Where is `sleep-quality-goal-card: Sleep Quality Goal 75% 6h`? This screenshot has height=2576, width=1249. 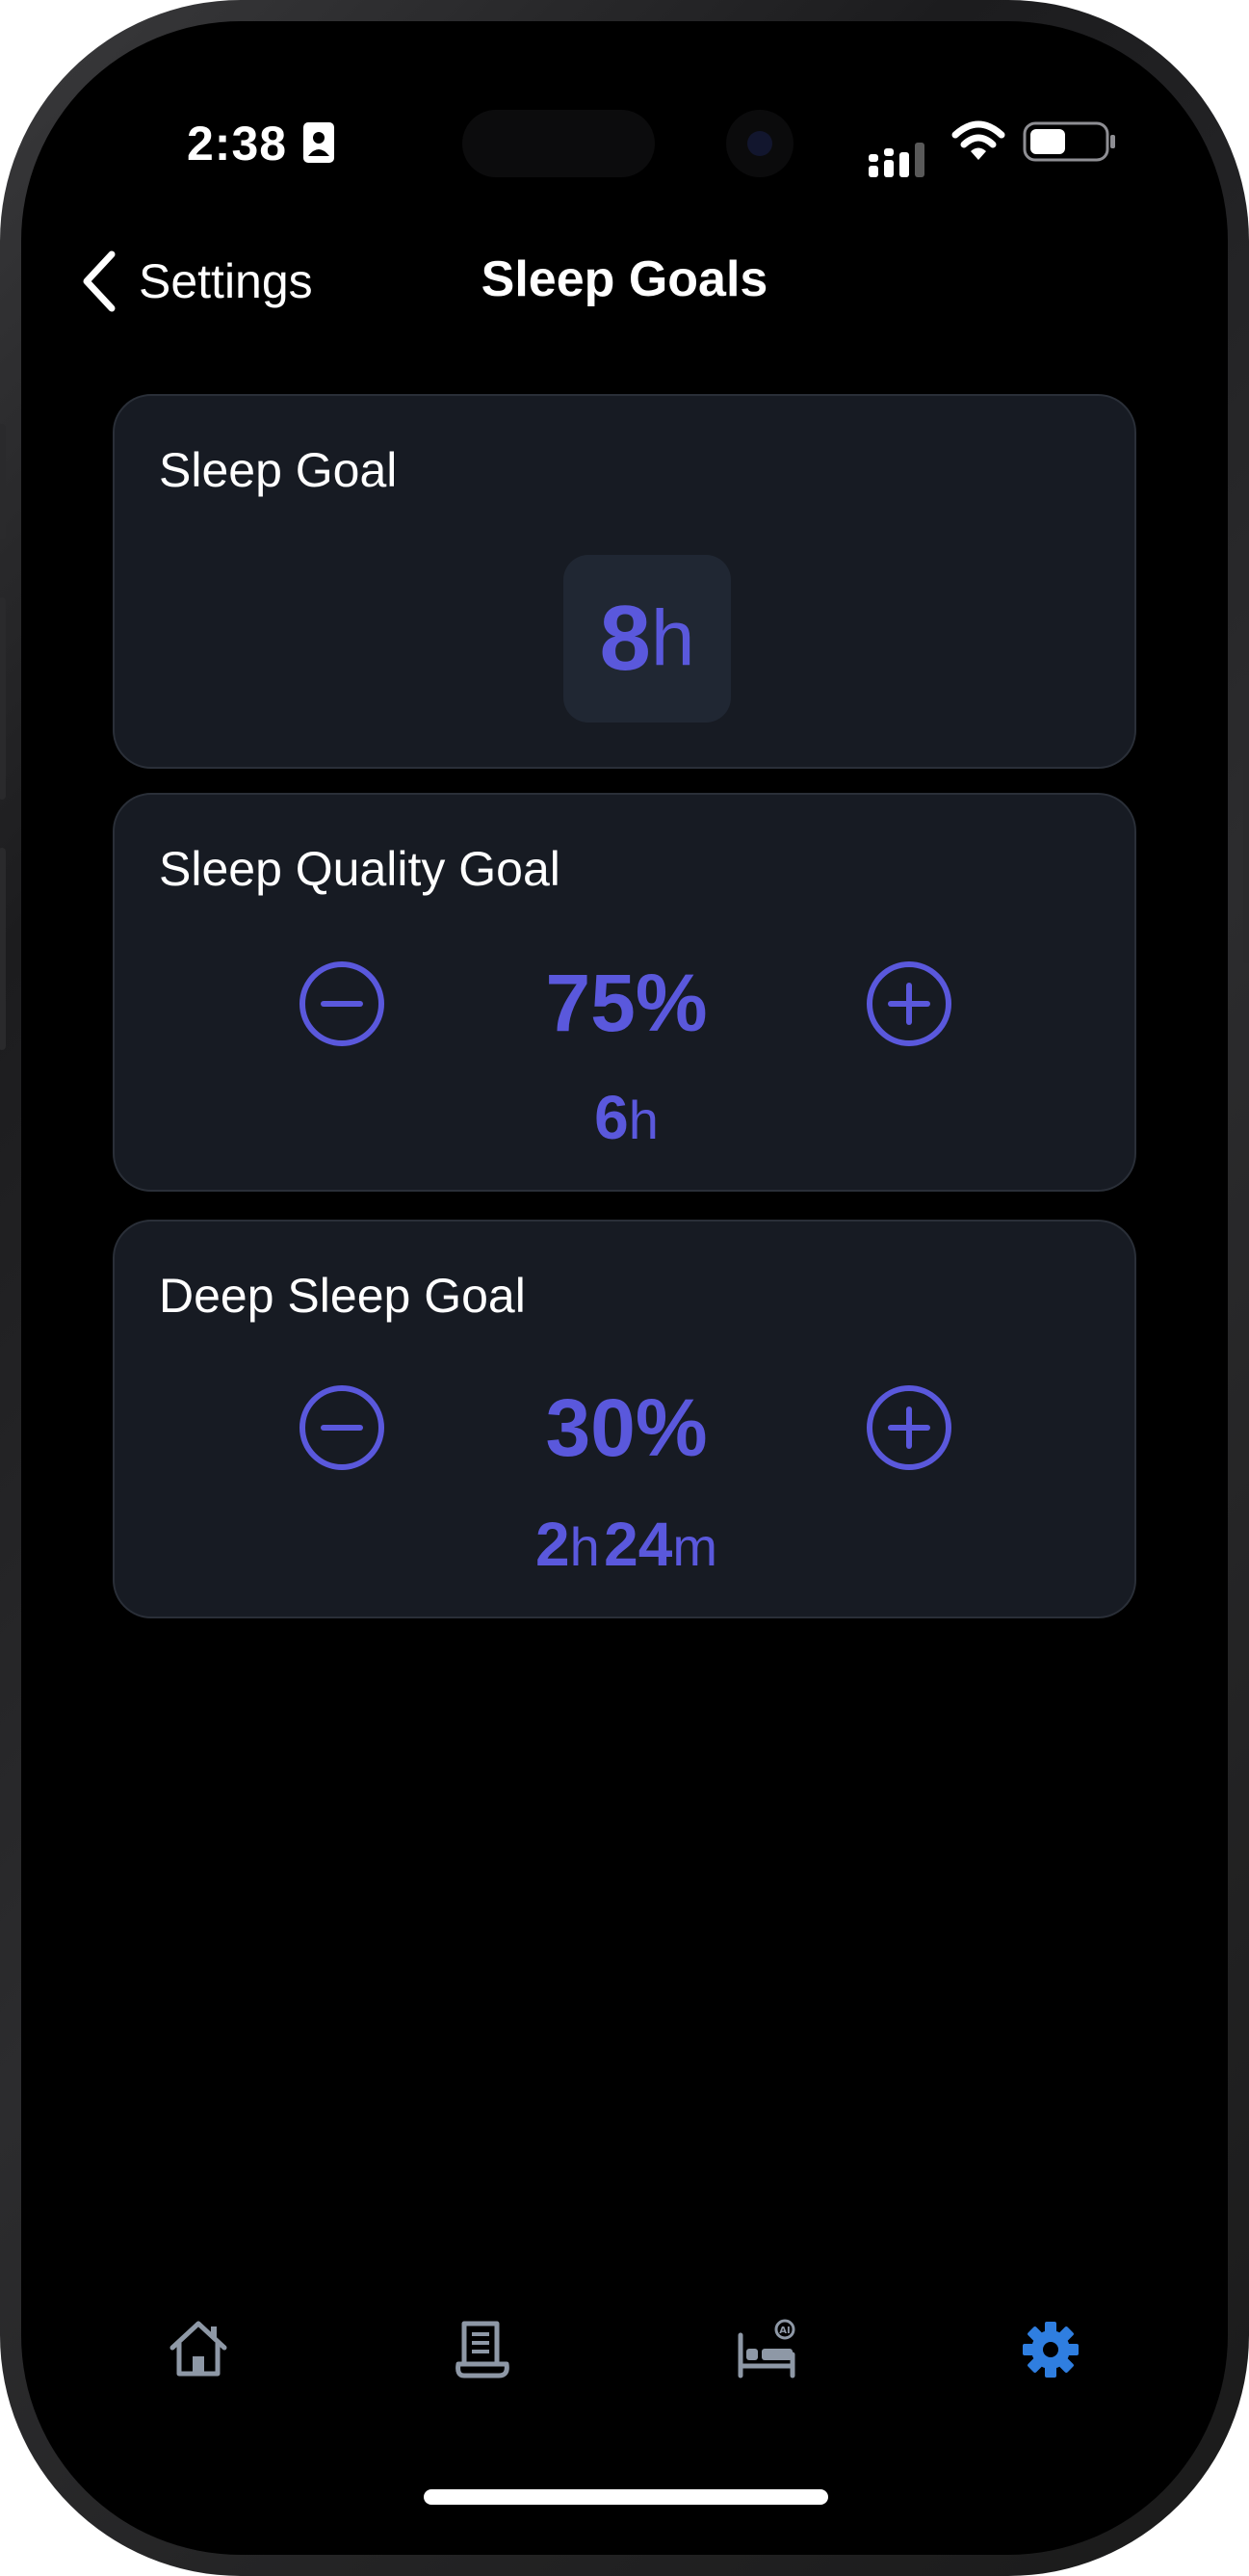
sleep-quality-goal-card: Sleep Quality Goal 75% 6h is located at coordinates (625, 992).